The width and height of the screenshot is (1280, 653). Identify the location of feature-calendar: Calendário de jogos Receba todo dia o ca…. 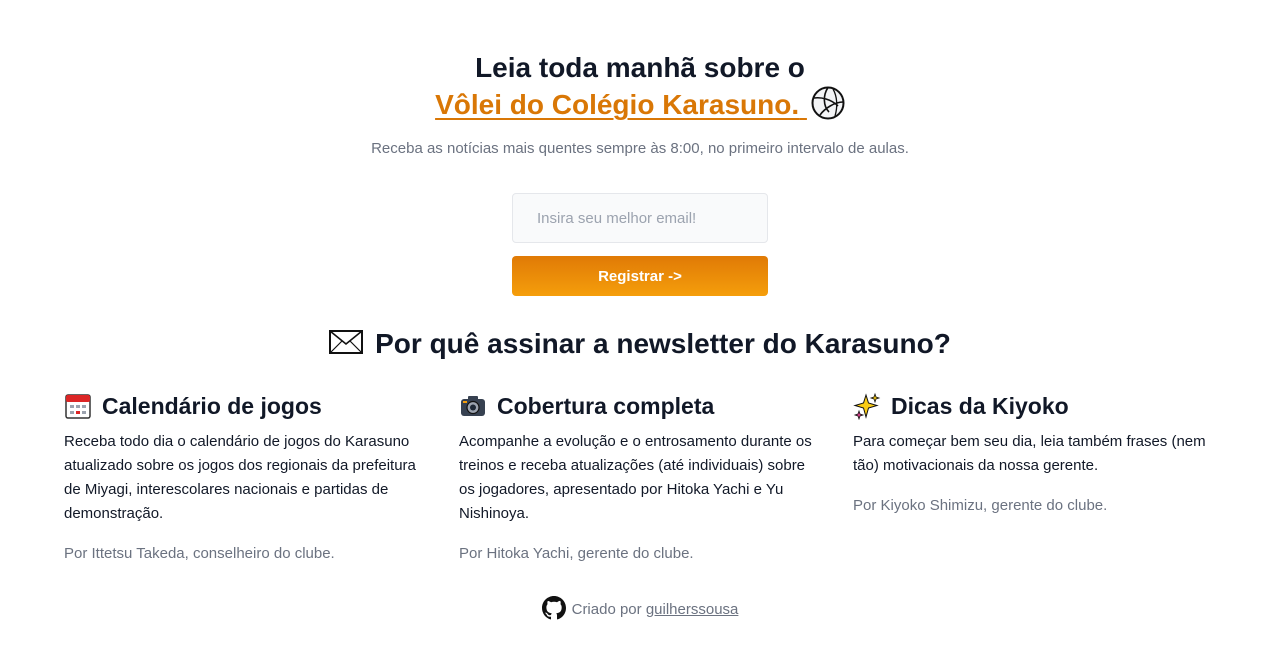
(244, 478).